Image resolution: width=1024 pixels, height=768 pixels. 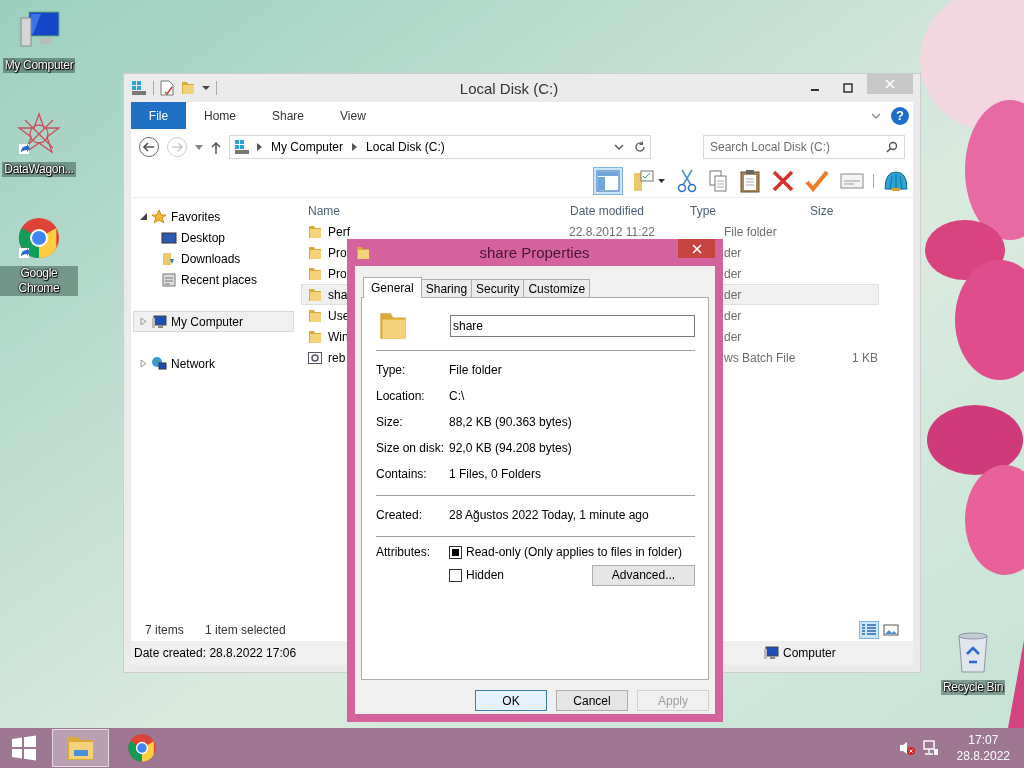 What do you see at coordinates (549, 515) in the screenshot?
I see `property-value: 28 Ağustos 2022 Today, 1 minute ago` at bounding box center [549, 515].